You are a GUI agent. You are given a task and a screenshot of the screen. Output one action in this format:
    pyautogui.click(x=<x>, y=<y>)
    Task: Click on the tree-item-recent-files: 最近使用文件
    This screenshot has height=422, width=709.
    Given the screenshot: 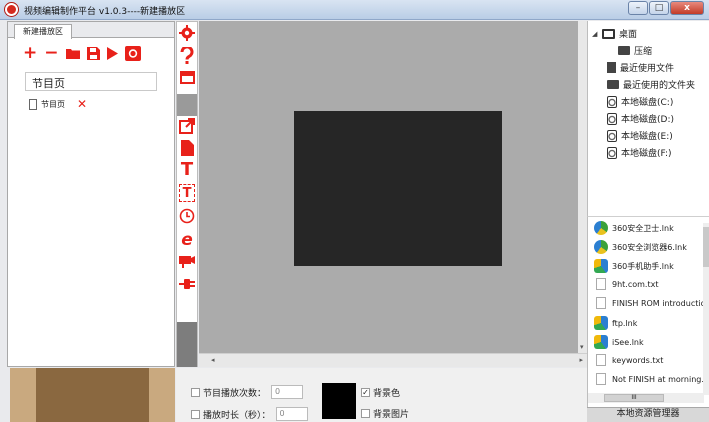 What is the action you would take?
    pyautogui.click(x=640, y=67)
    